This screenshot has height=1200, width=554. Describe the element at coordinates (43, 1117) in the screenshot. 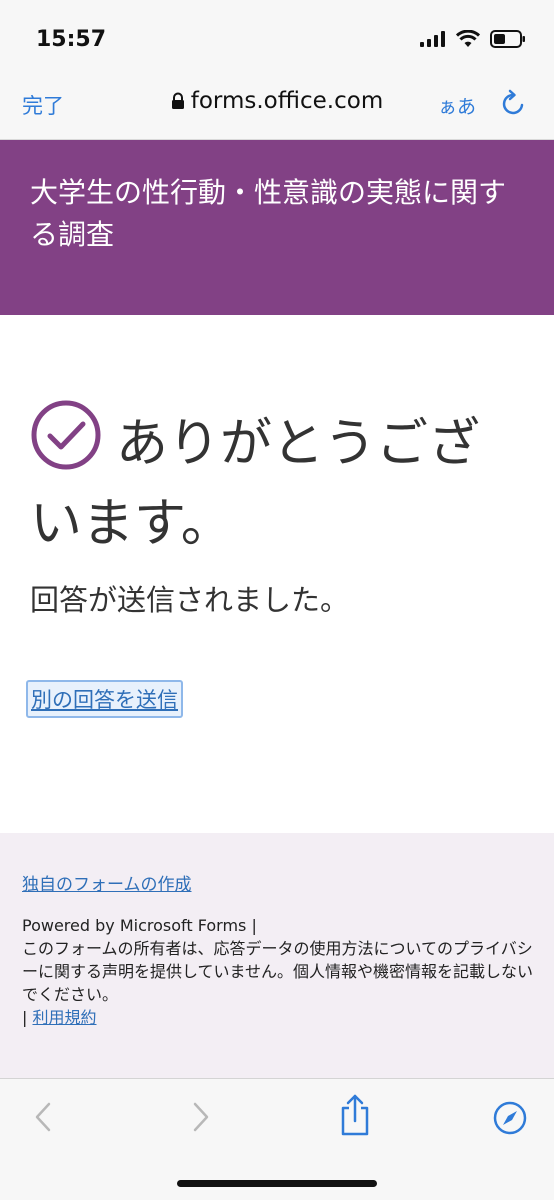

I see `back-icon` at that location.